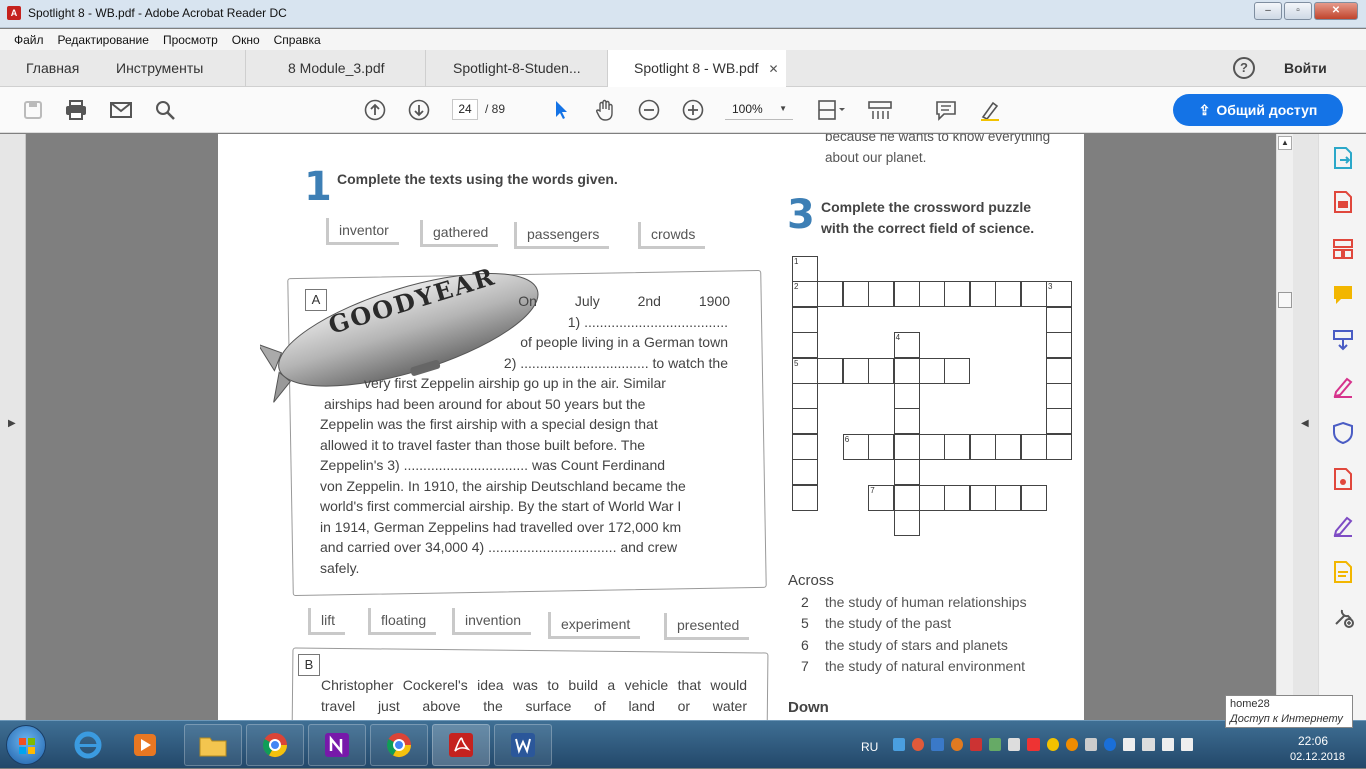  What do you see at coordinates (213, 745) in the screenshot?
I see `file-explorer-icon` at bounding box center [213, 745].